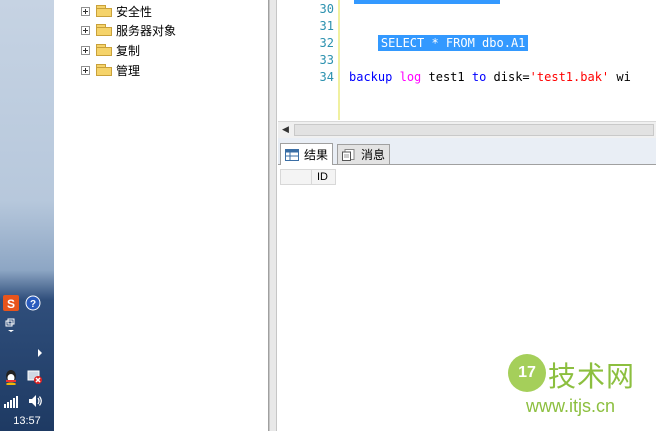  What do you see at coordinates (128, 50) in the screenshot?
I see `tree-item-label: 复制` at bounding box center [128, 50].